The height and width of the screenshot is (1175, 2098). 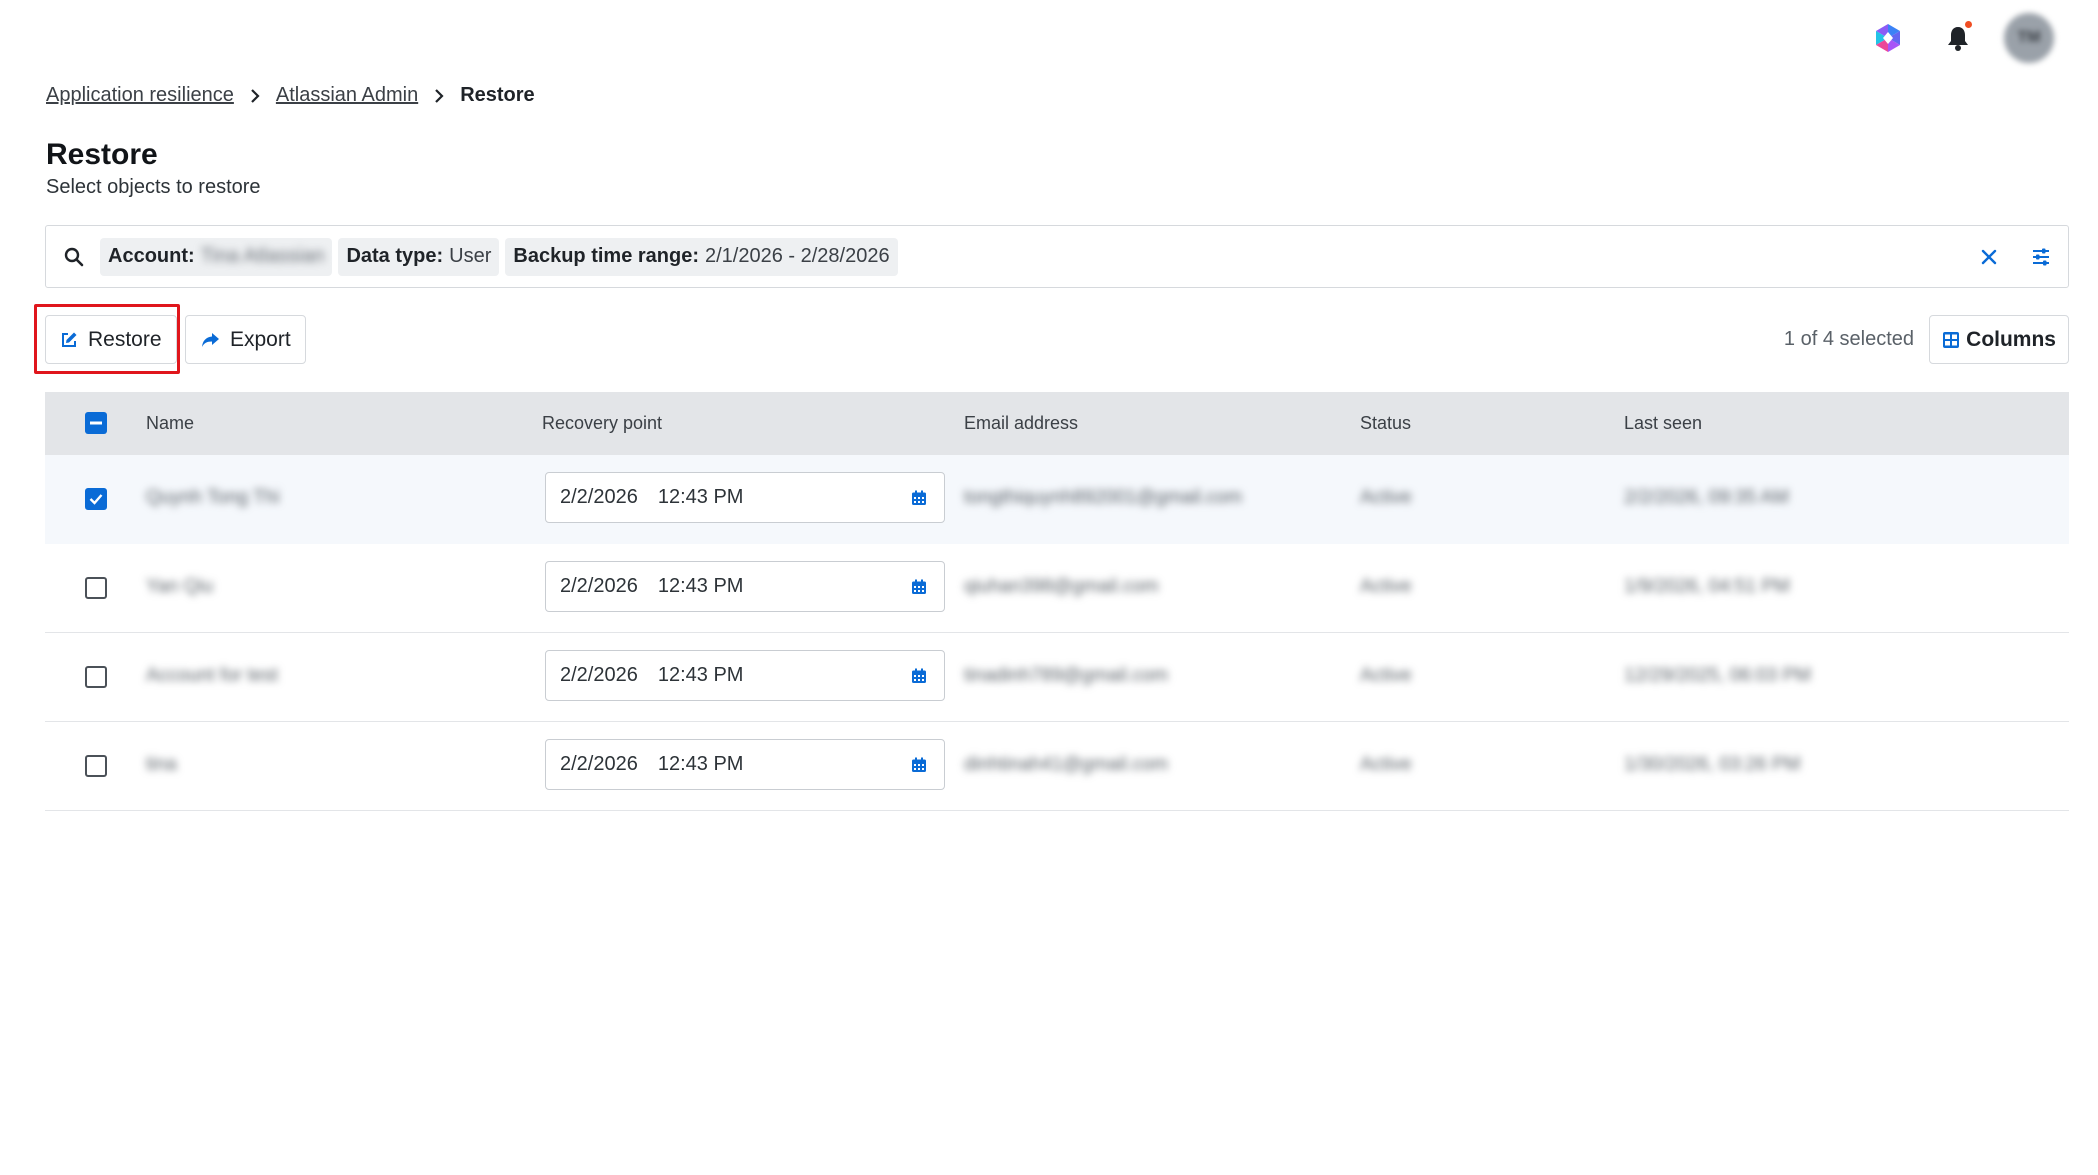 I want to click on page-subtitle: Select objects to restore, so click(x=153, y=187).